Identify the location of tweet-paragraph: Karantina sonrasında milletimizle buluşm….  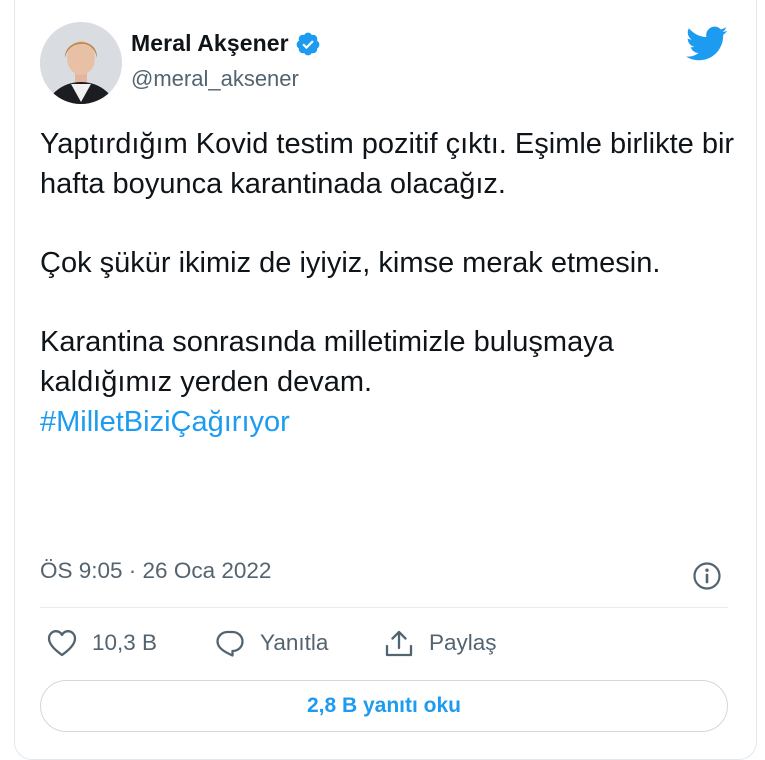
(390, 382).